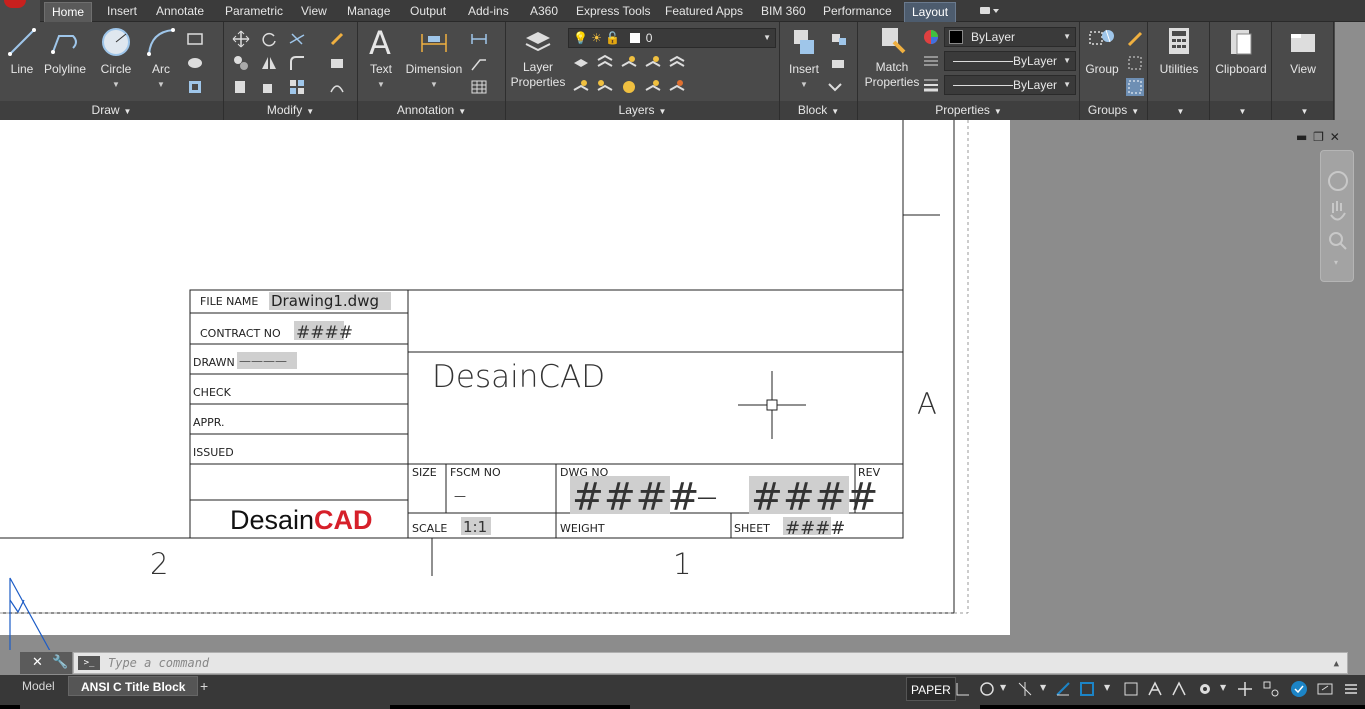  Describe the element at coordinates (987, 689) in the screenshot. I see `snap-icon` at that location.